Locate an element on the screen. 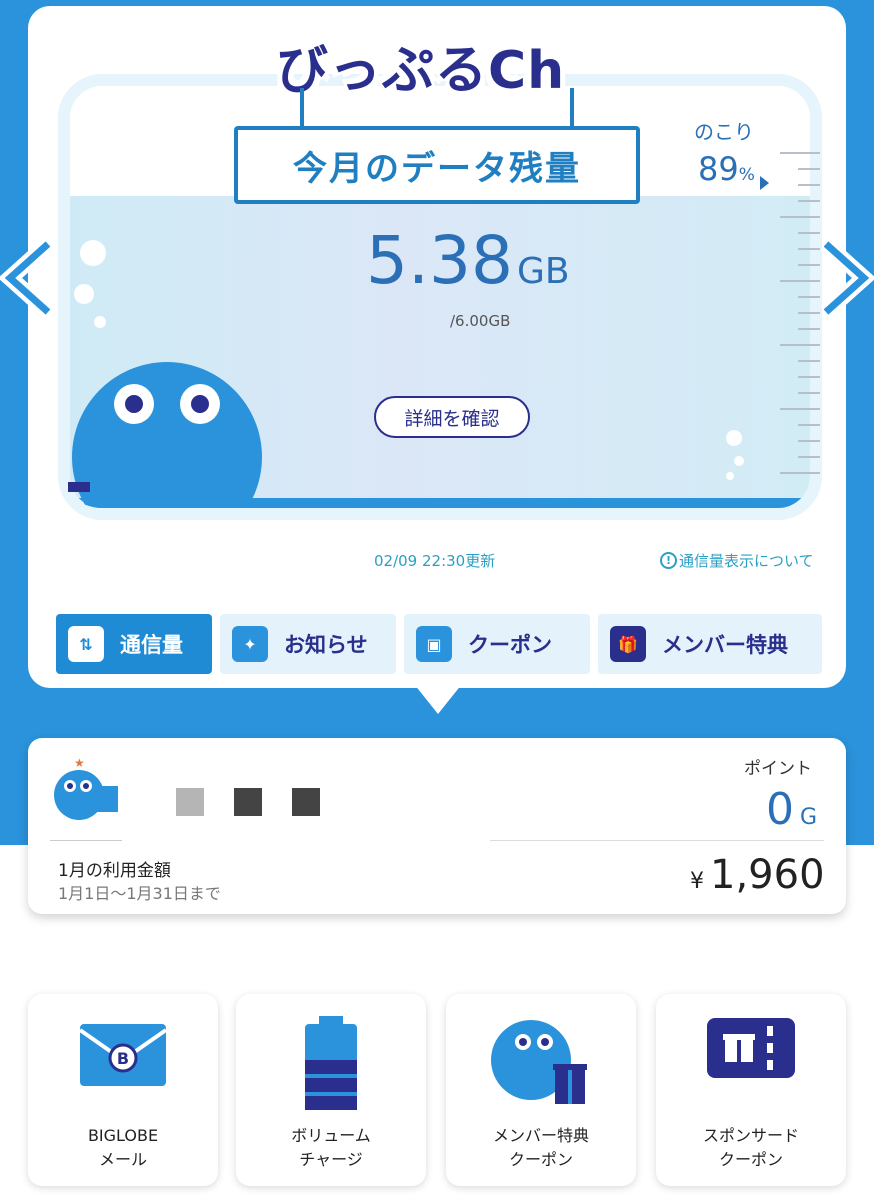 This screenshot has height=1200, width=874. points-value: 0G is located at coordinates (792, 809).